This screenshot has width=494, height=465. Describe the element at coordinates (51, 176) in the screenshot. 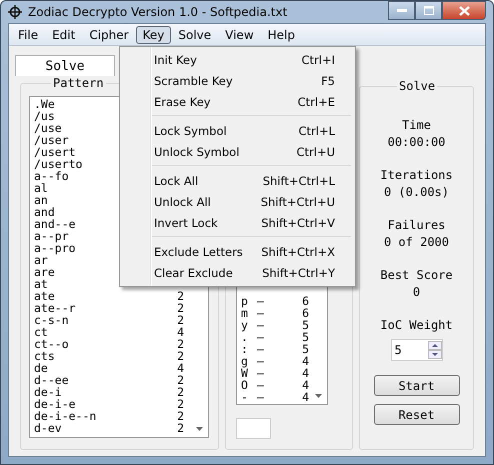

I see `pattern-text: a--fo` at that location.